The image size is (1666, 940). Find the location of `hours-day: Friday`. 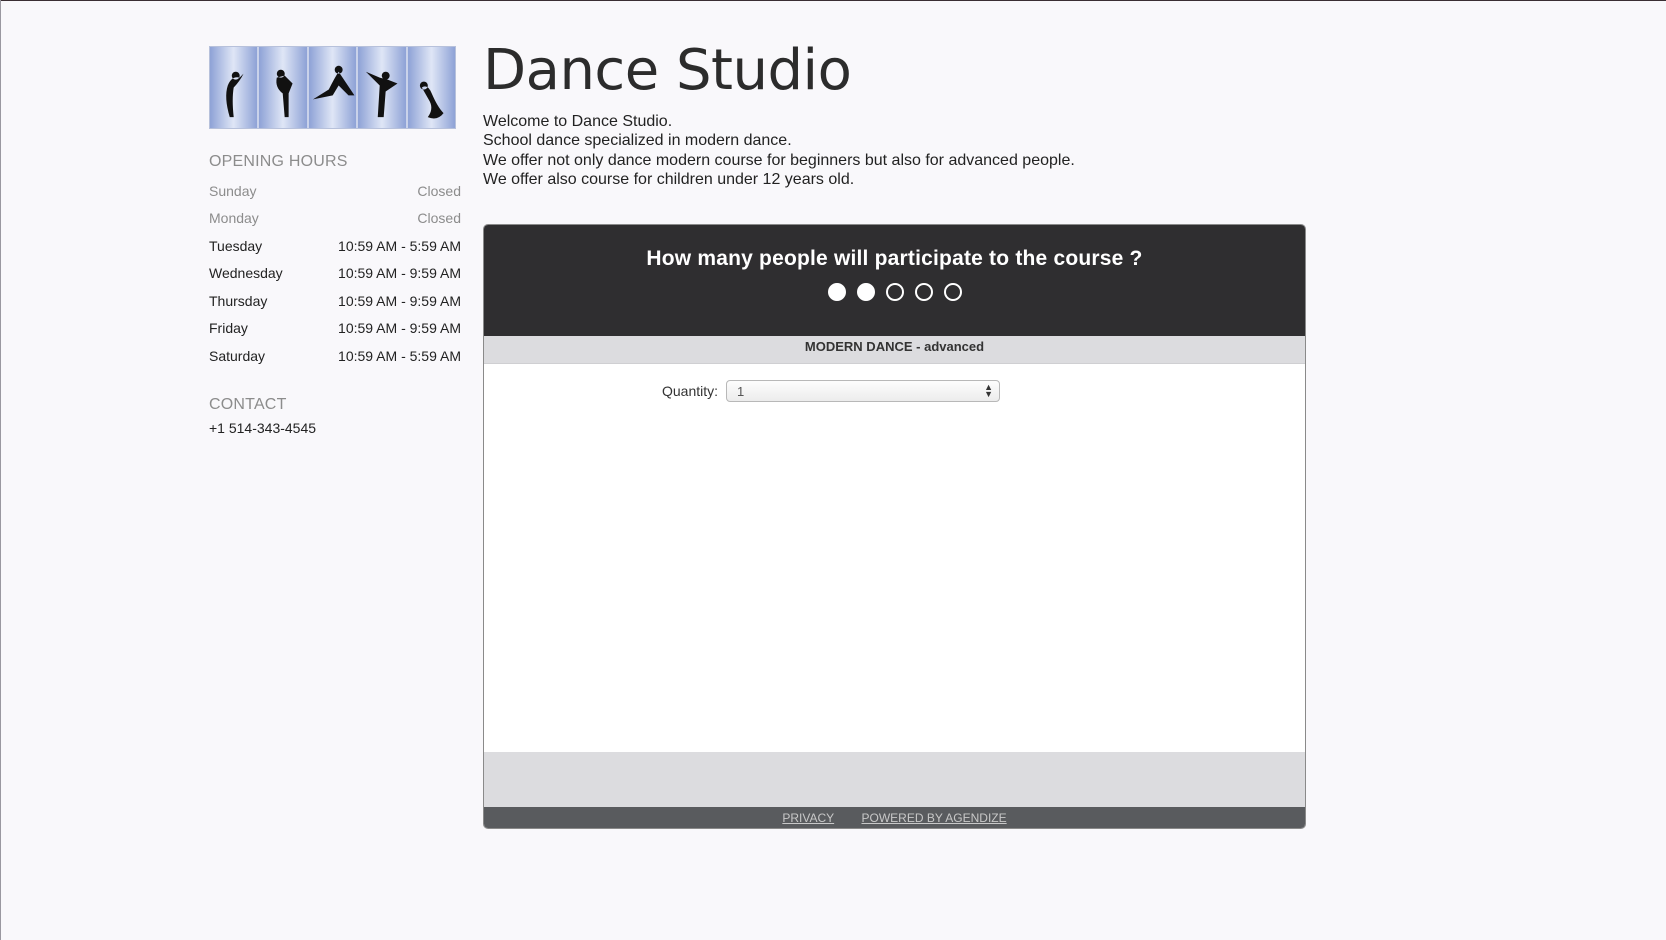

hours-day: Friday is located at coordinates (228, 328).